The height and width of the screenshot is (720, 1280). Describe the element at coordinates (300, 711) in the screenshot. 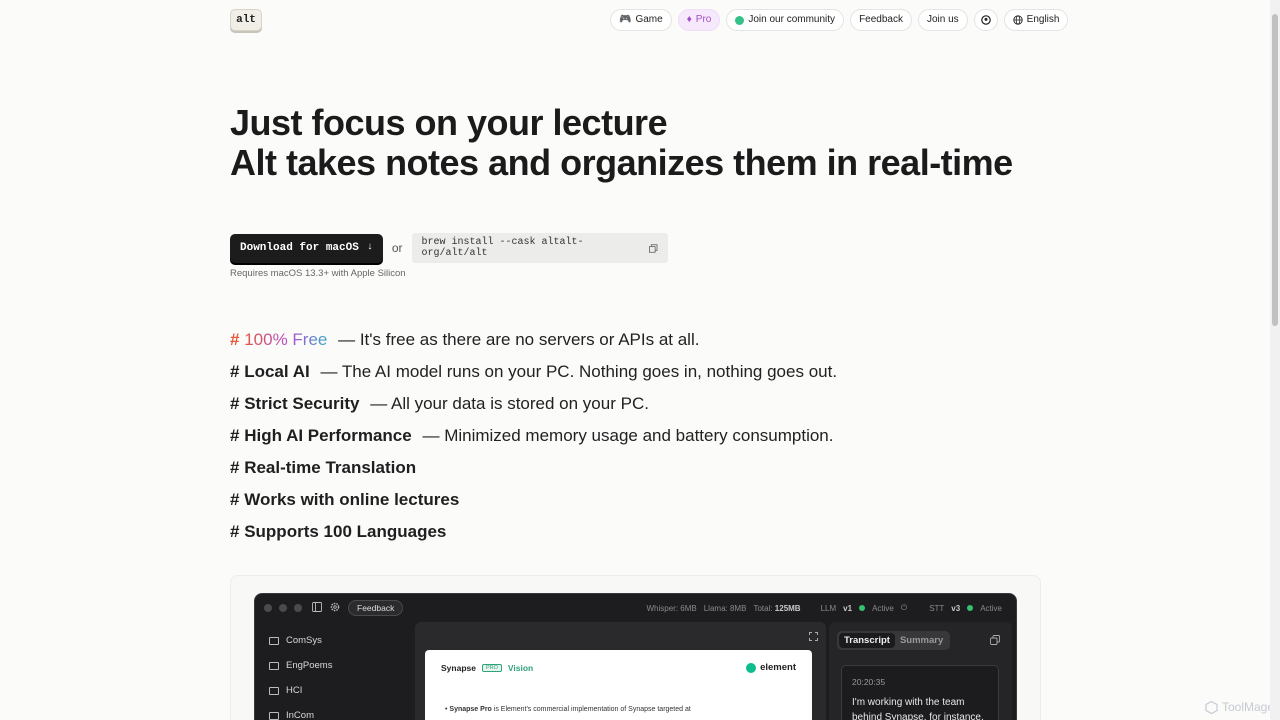

I see `folder-item: InCom` at that location.